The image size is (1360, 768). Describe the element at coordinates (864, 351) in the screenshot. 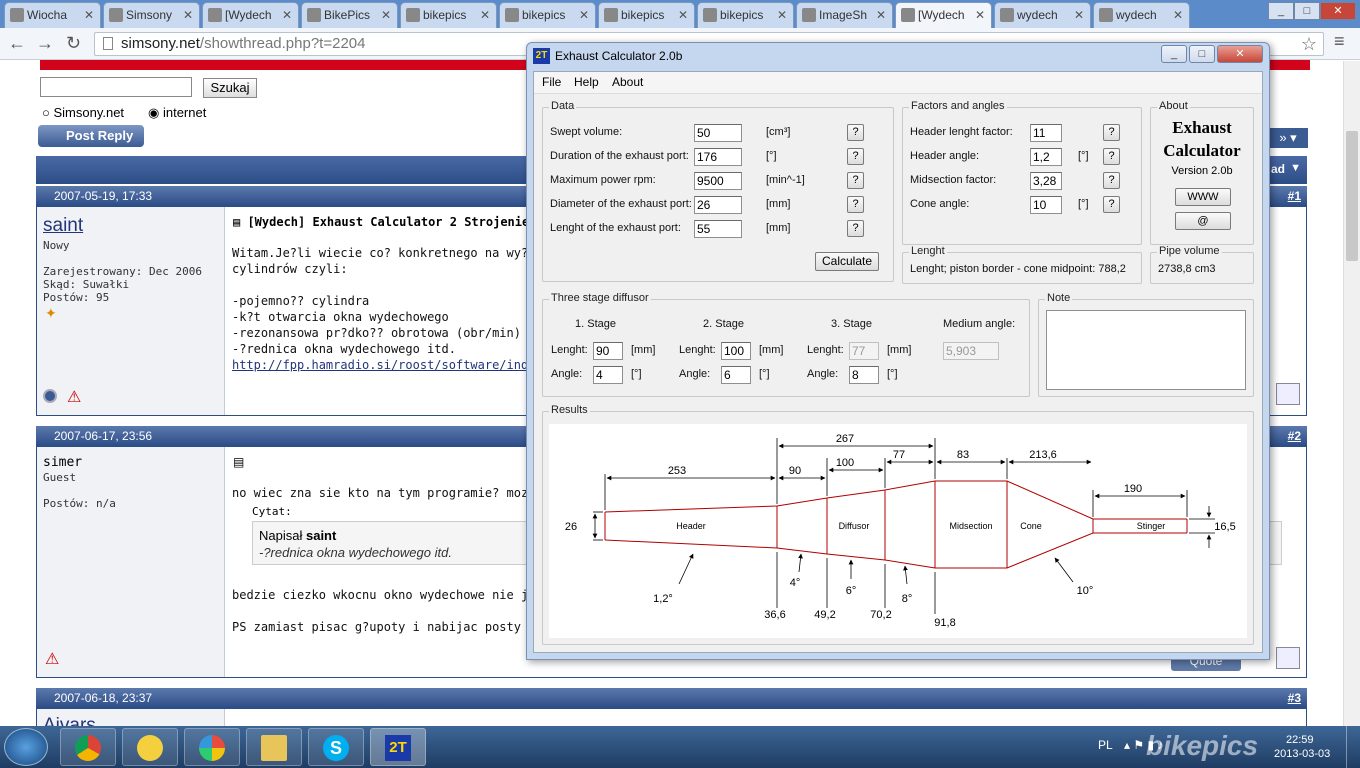

I see `stage-lenght-input: 77` at that location.